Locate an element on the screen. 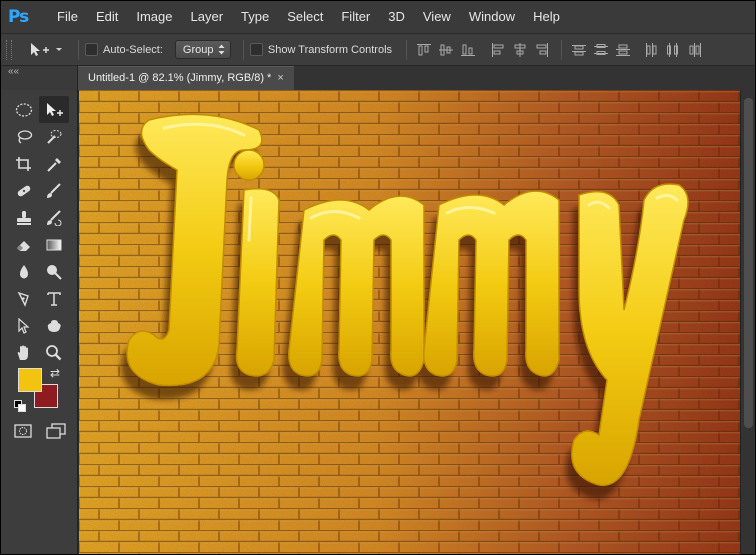  marquee-tool is located at coordinates (24, 109).